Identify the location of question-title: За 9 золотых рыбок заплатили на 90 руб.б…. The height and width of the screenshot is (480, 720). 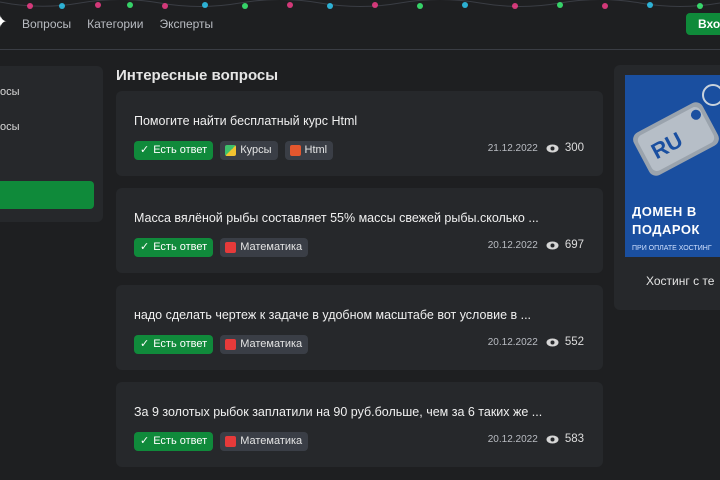
(338, 412).